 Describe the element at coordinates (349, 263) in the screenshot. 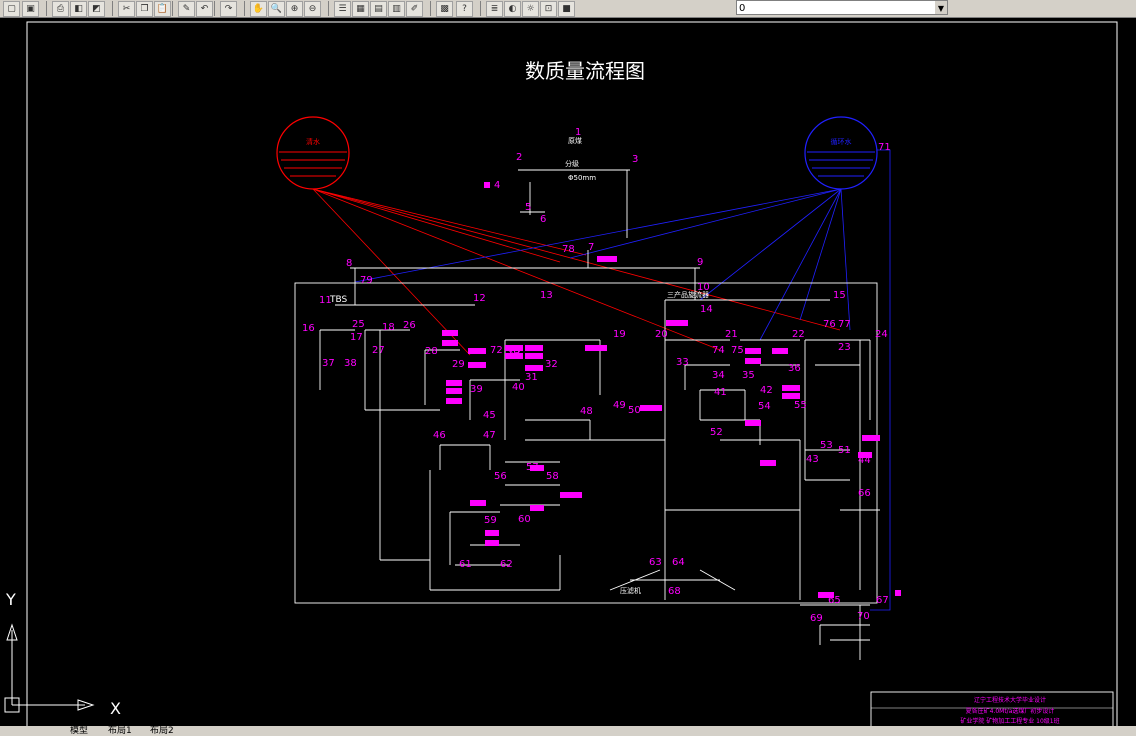

I see `node-label: 8` at that location.